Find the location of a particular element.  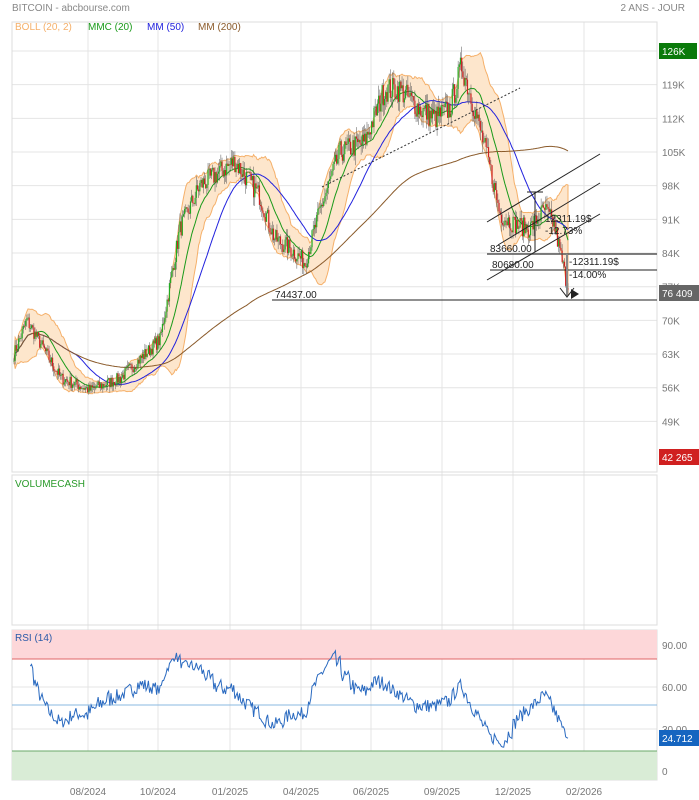

range-pct: -12.73% is located at coordinates (563, 231).